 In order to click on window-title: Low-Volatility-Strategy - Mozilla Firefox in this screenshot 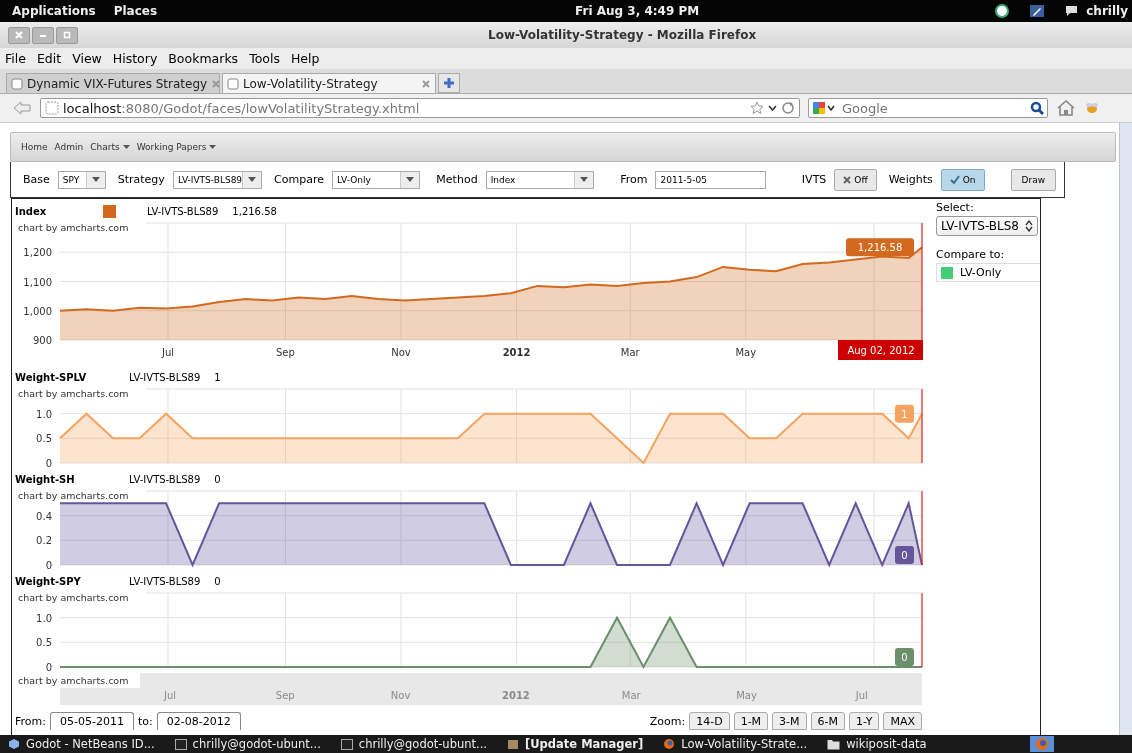, I will do `click(622, 35)`.